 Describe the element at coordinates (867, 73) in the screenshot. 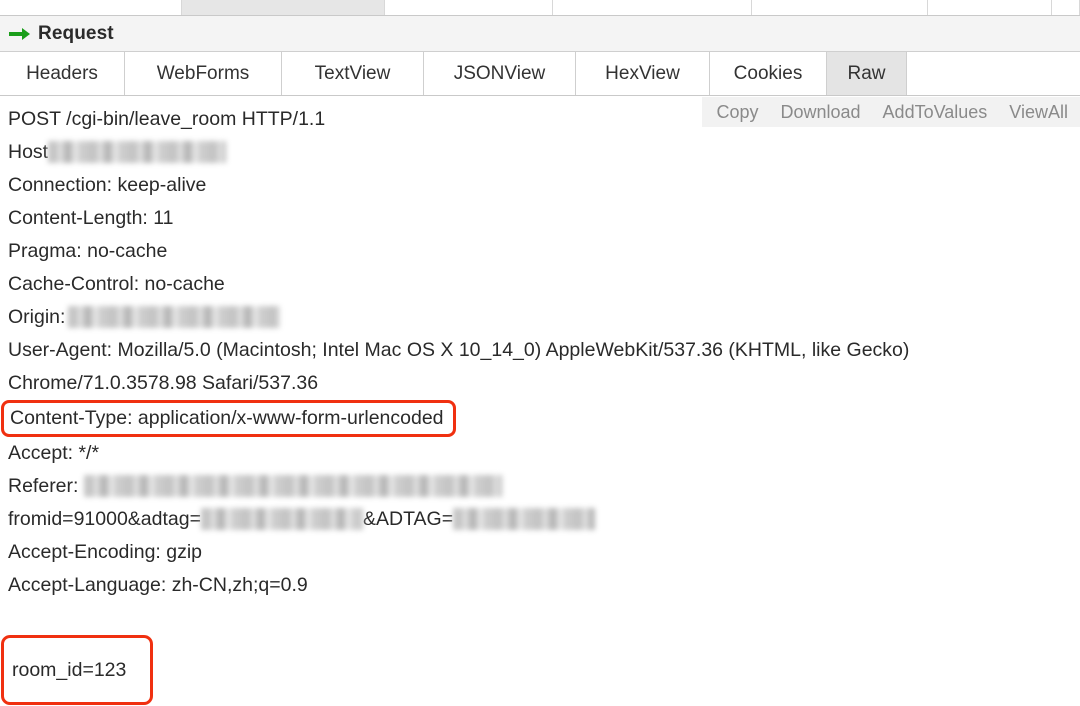

I see `tab-raw: Raw` at that location.